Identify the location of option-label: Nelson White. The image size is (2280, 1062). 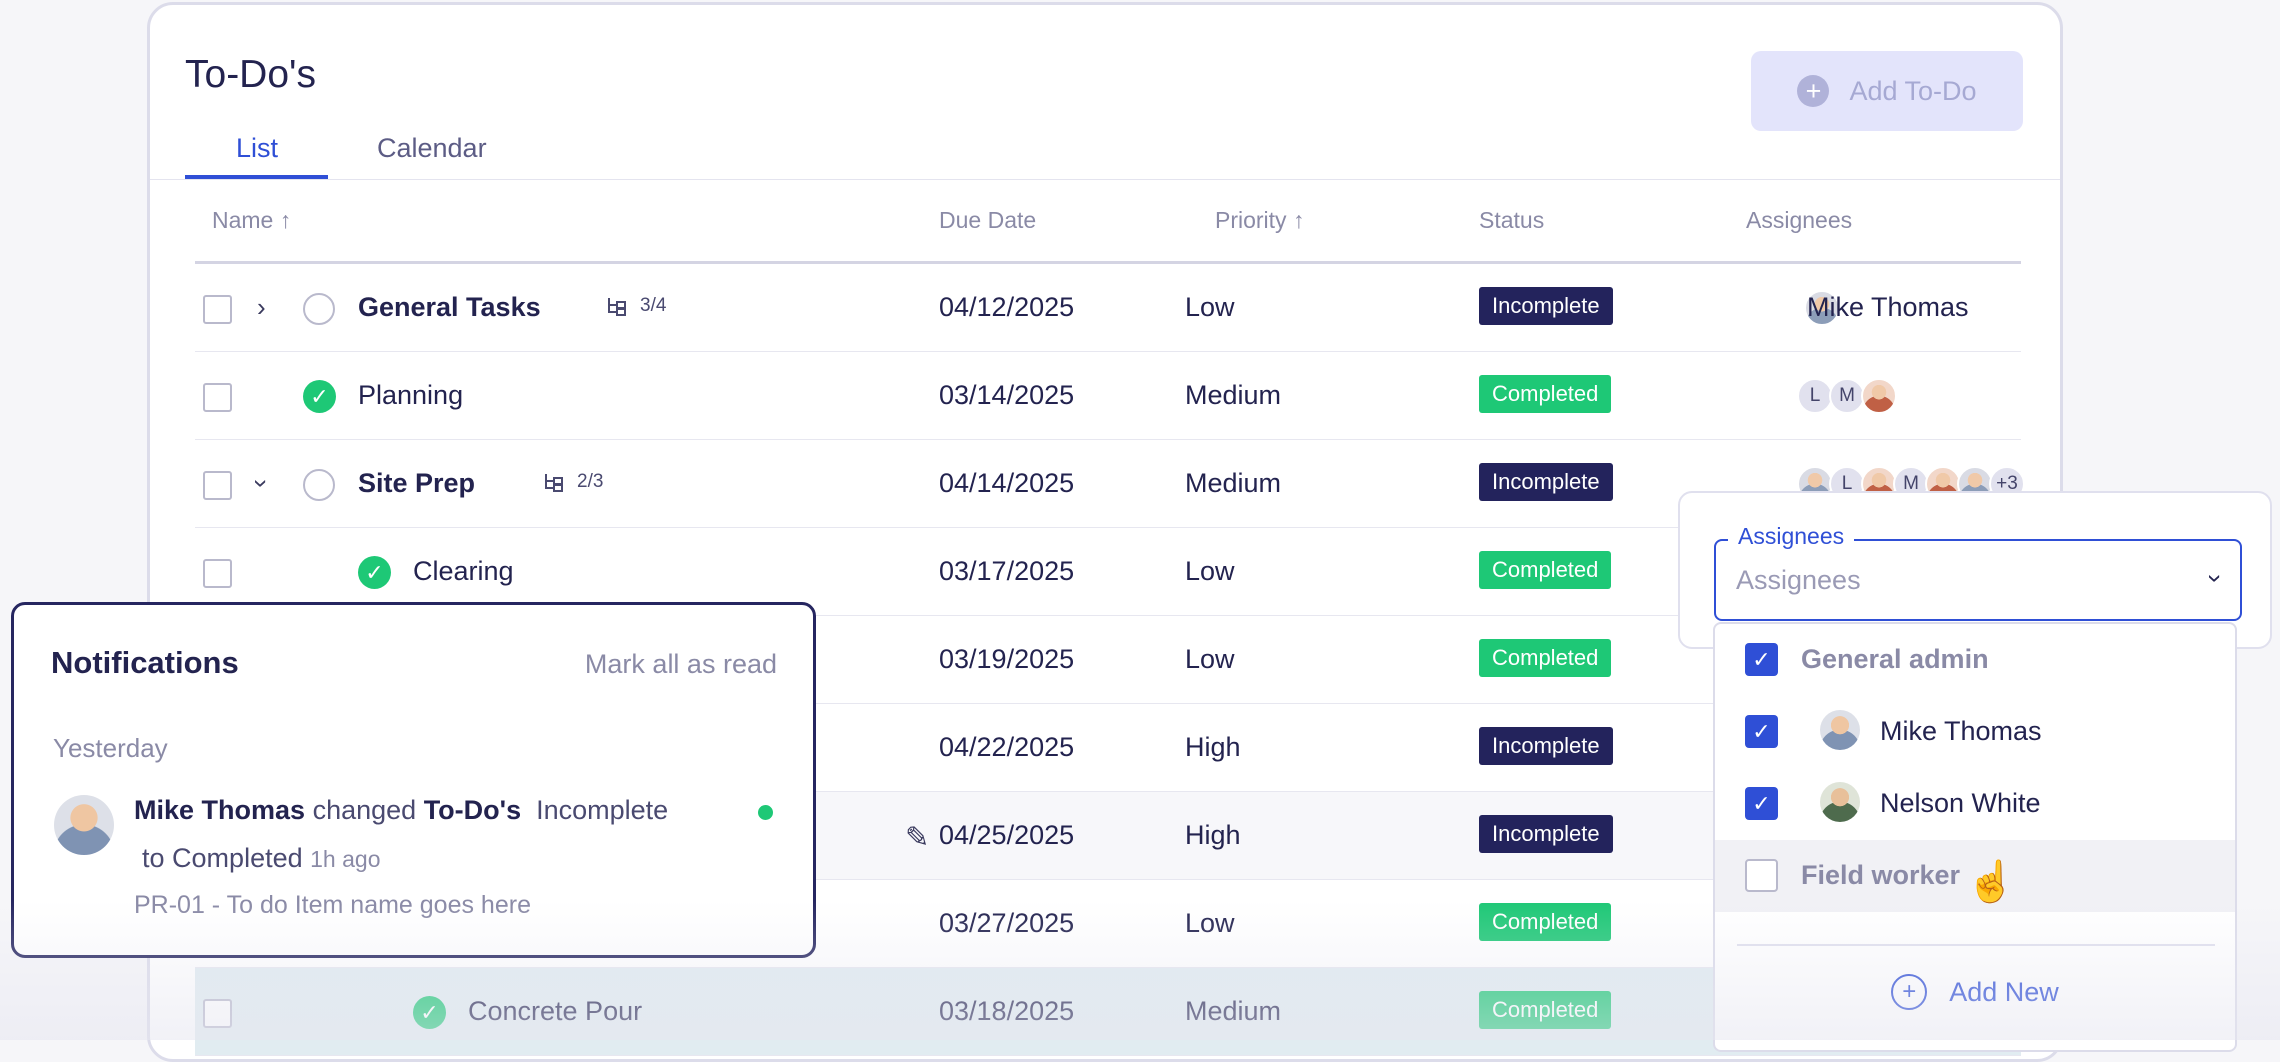
(1960, 803).